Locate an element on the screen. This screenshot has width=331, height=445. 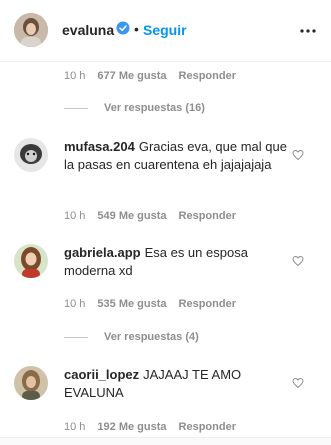
profile-avatar is located at coordinates (31, 30).